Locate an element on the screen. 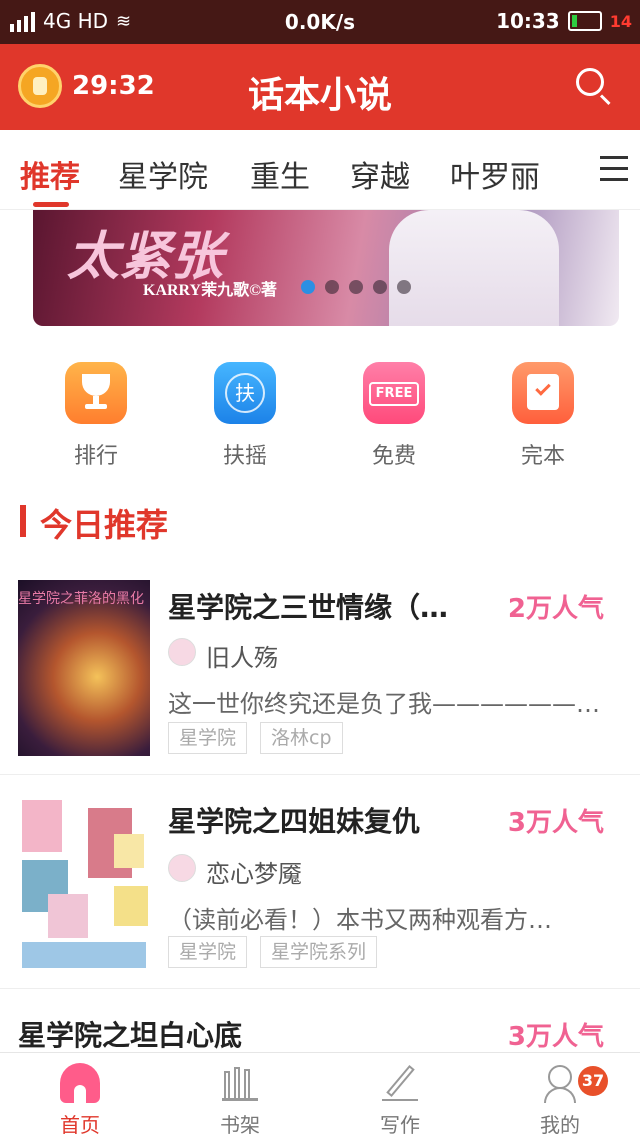 This screenshot has width=640, height=1138. carousel-dots is located at coordinates (356, 287).